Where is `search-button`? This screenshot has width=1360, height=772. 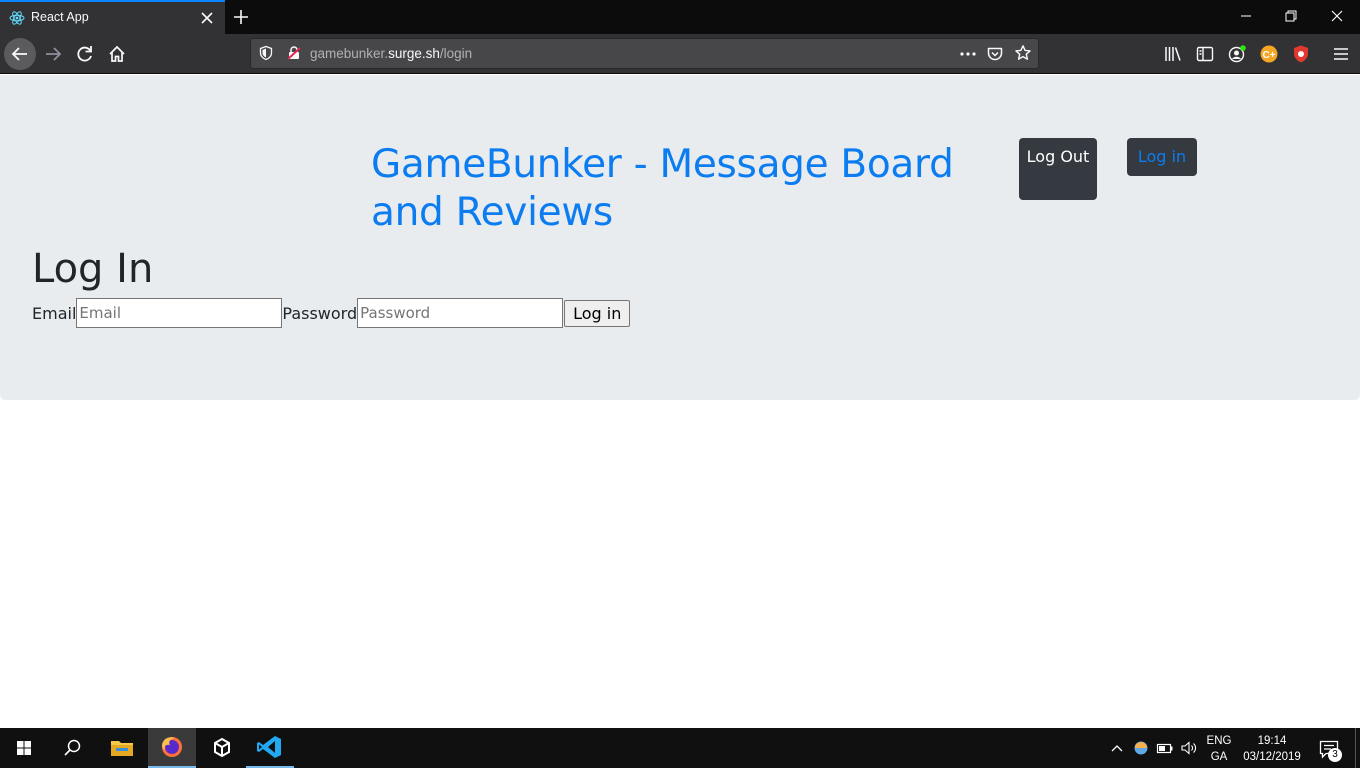
search-button is located at coordinates (72, 748).